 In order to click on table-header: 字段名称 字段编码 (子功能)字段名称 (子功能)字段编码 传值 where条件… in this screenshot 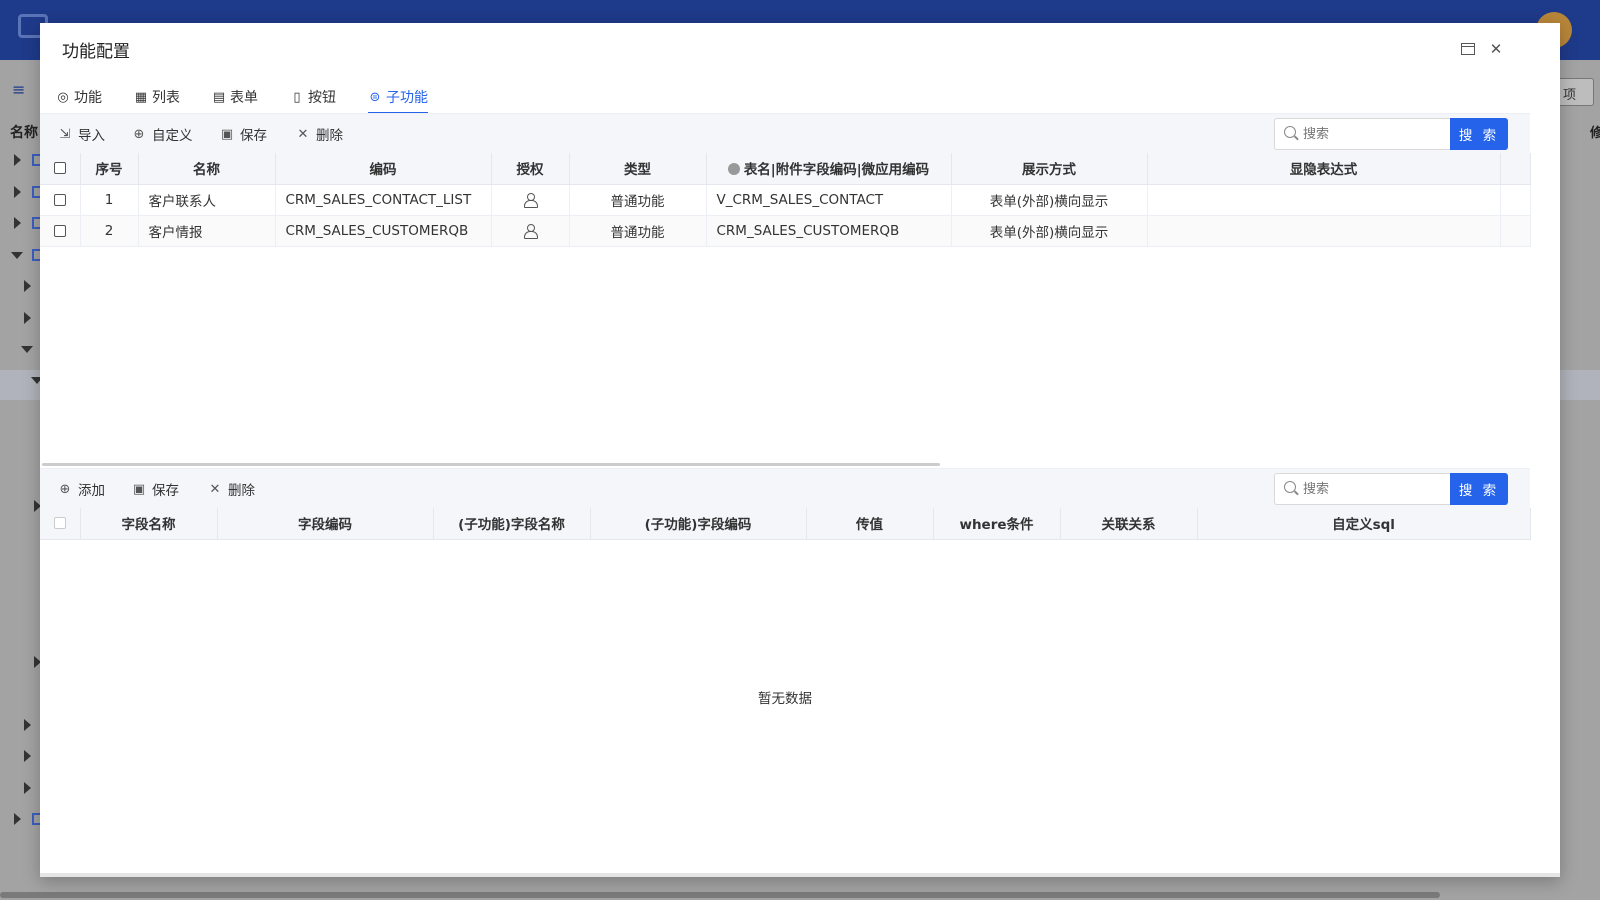, I will do `click(785, 524)`.